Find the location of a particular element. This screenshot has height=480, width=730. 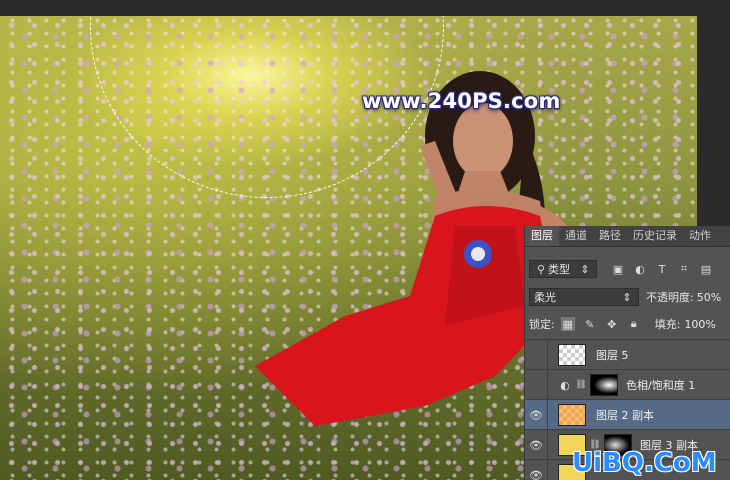

type-filter-icon: T is located at coordinates (662, 269).